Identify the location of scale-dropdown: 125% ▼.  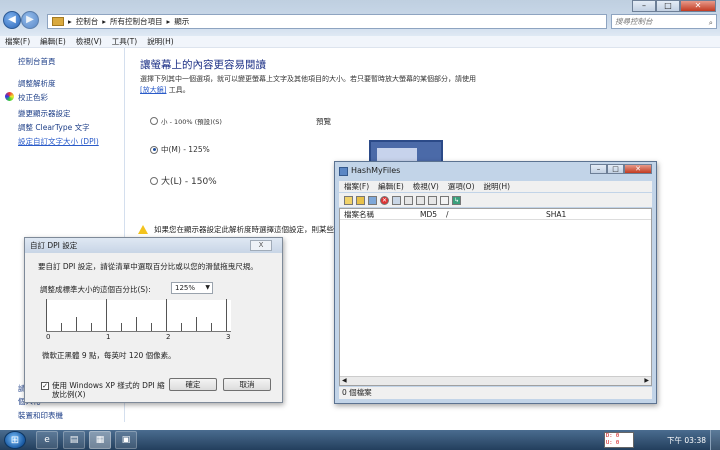
(192, 288).